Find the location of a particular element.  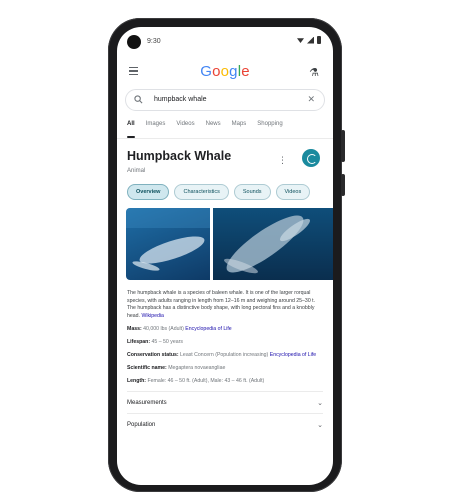

chip-overview: Overview is located at coordinates (148, 192).